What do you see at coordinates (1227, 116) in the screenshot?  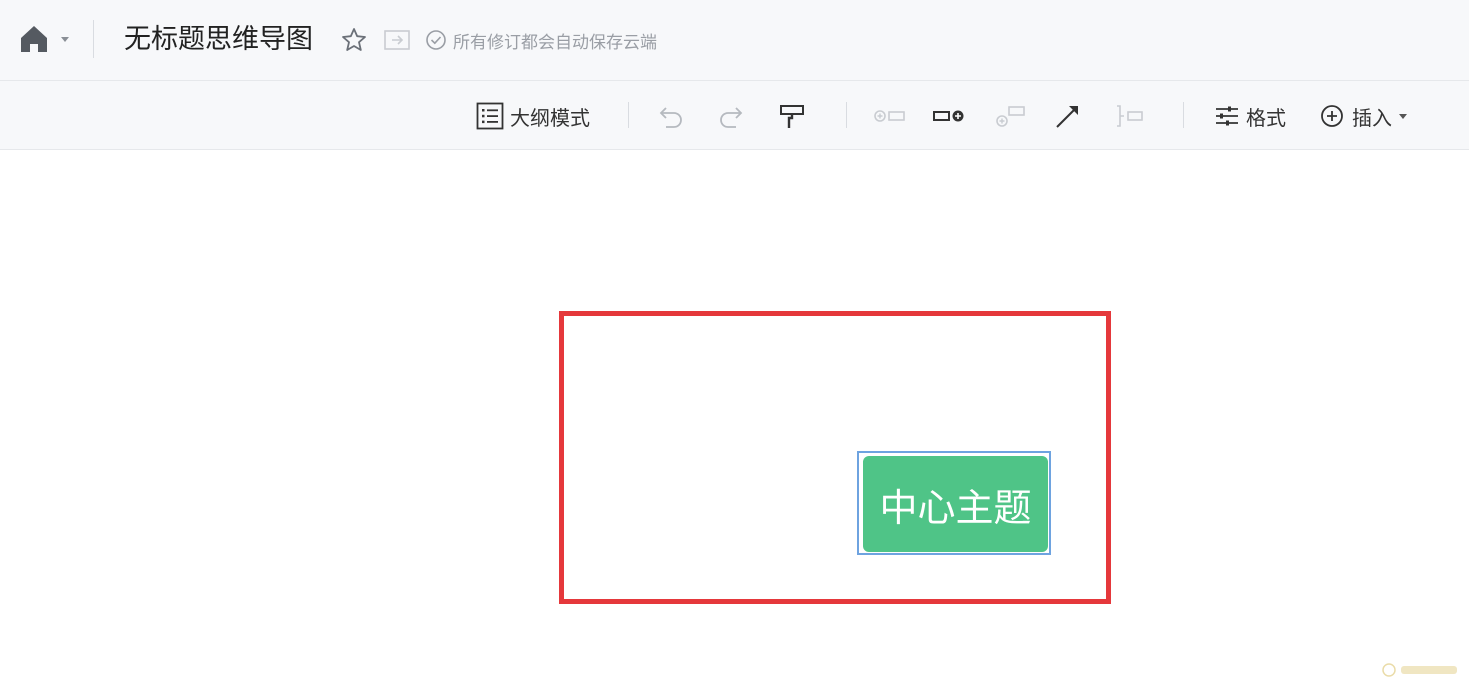 I see `sliders-icon` at bounding box center [1227, 116].